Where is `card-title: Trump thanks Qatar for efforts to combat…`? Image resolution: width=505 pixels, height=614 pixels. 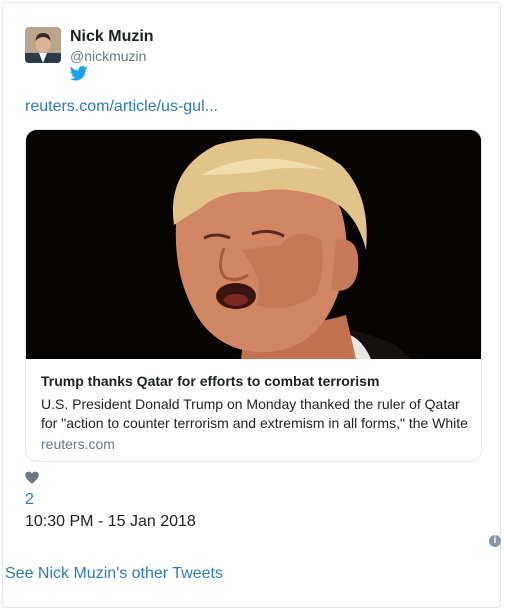 card-title: Trump thanks Qatar for efforts to combat… is located at coordinates (210, 381).